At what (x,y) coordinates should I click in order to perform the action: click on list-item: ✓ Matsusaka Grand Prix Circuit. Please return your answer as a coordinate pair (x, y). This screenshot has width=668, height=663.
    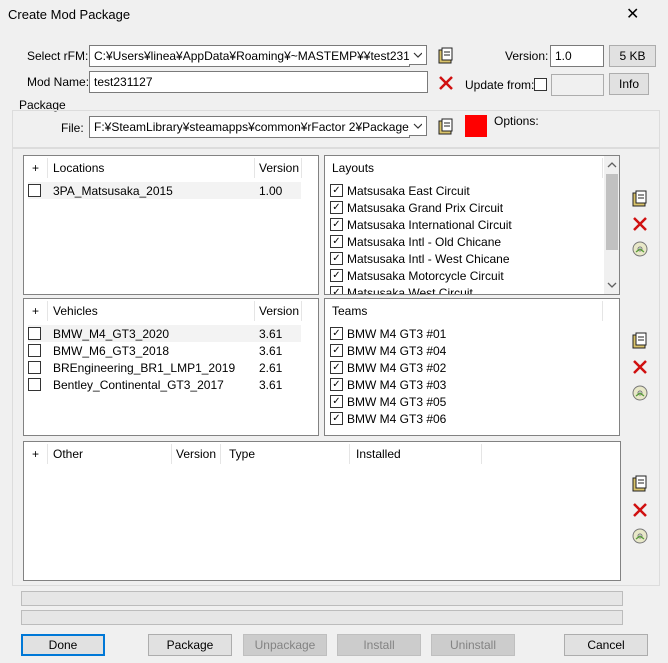
    Looking at the image, I should click on (416, 207).